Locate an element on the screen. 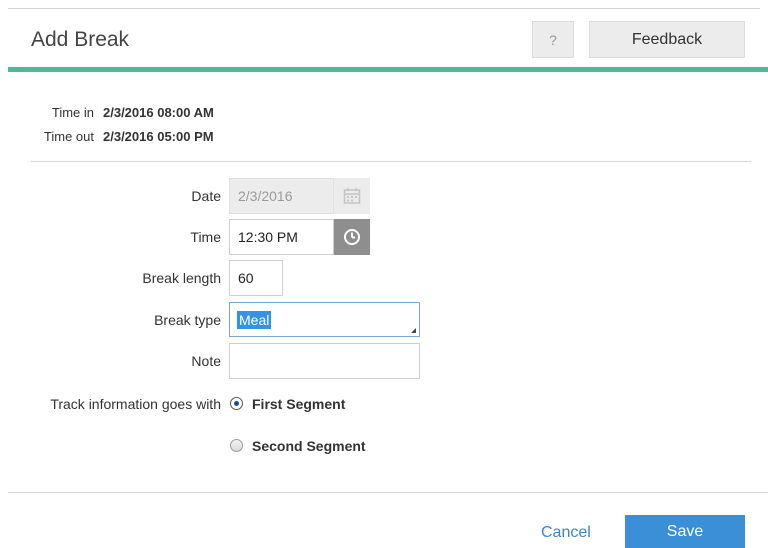 The image size is (768, 548). top-border is located at coordinates (384, 8).